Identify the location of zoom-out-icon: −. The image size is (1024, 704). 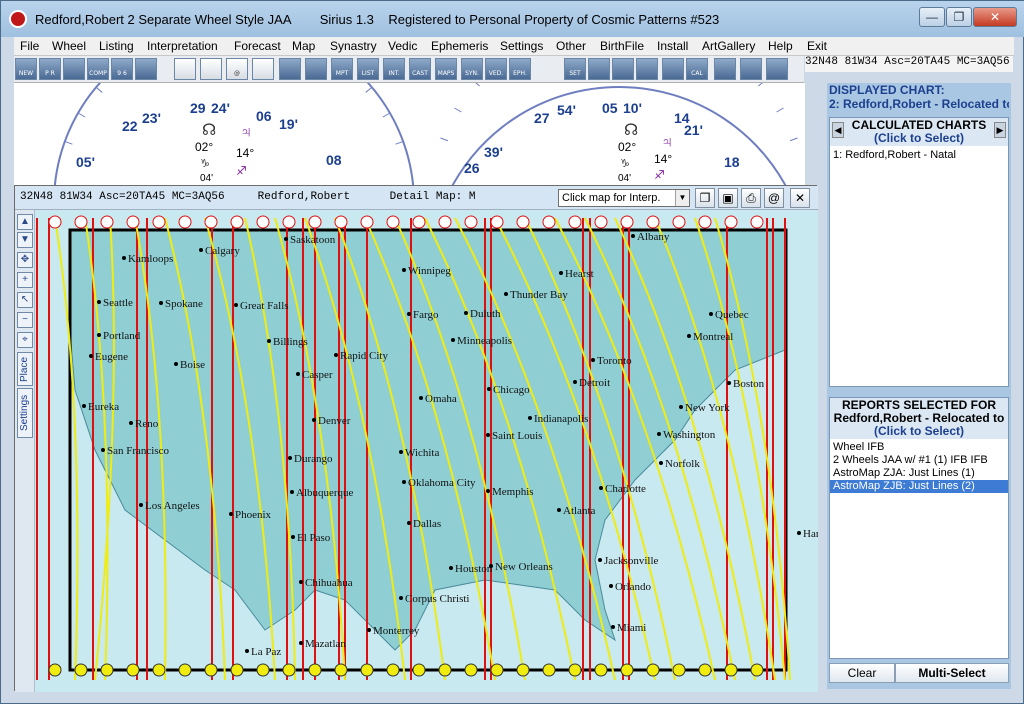
(25, 320).